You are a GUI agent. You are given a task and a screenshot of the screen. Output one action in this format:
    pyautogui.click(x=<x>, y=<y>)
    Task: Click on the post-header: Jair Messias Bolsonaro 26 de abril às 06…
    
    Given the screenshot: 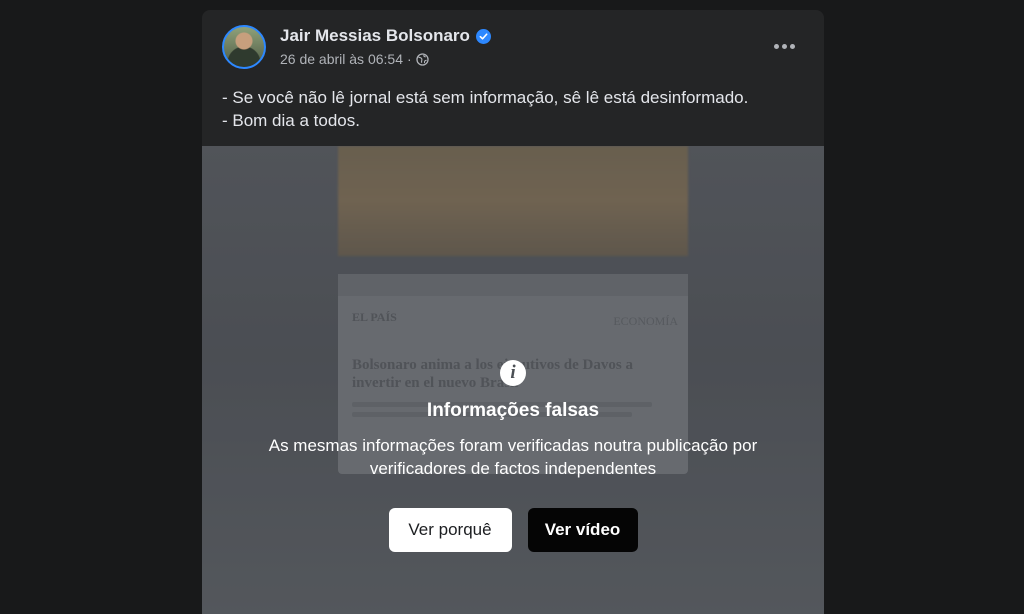 What is the action you would take?
    pyautogui.click(x=513, y=46)
    